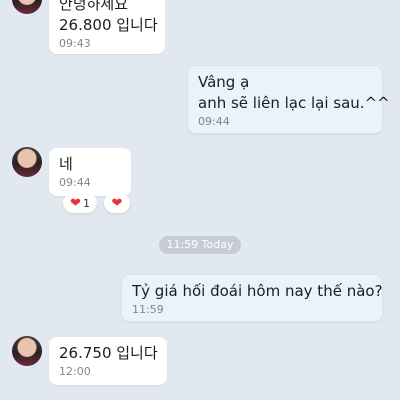  I want to click on reaction-count: 1, so click(86, 203).